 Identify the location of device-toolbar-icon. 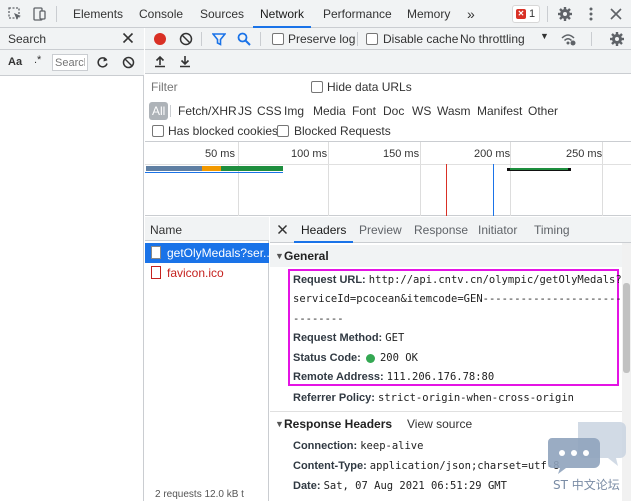
(39, 14).